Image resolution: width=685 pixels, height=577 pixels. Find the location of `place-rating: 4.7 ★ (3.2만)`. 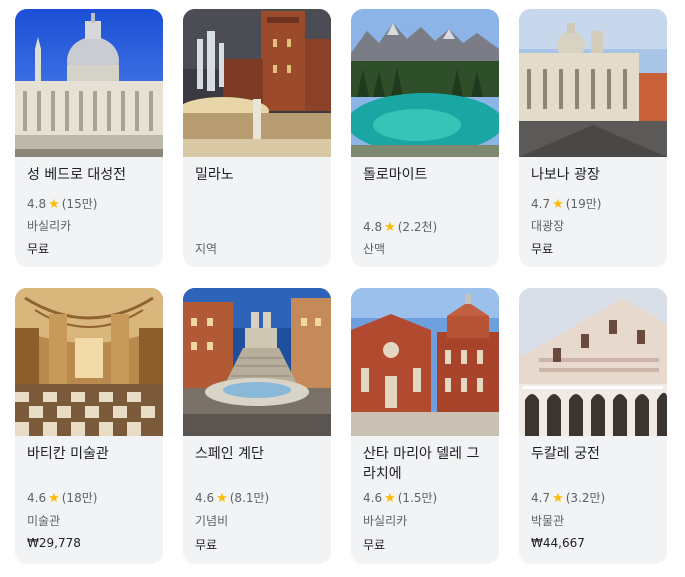

place-rating: 4.7 ★ (3.2만) is located at coordinates (568, 497).